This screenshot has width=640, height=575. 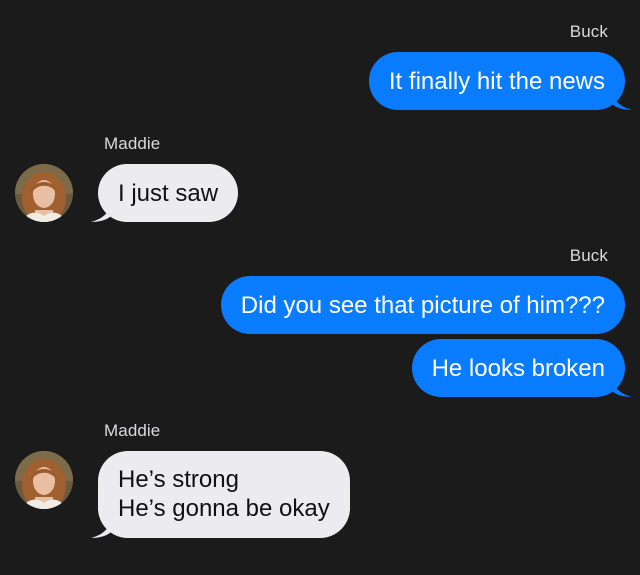 I want to click on message-text: Did you see that picture of him???, so click(x=422, y=305).